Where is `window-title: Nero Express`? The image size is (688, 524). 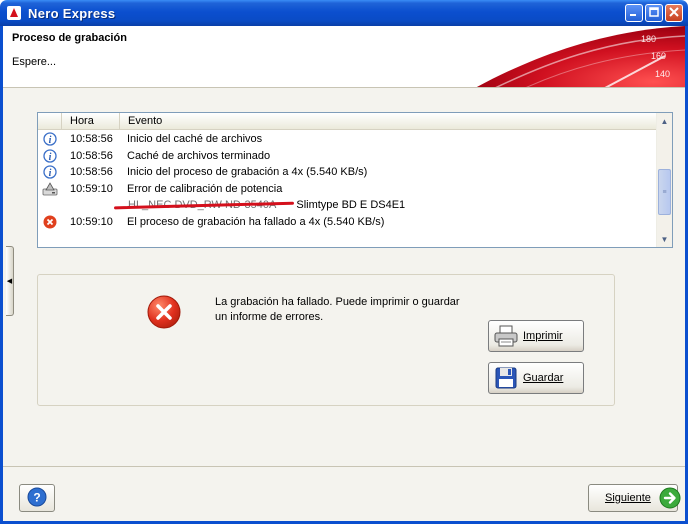
window-title: Nero Express is located at coordinates (72, 13).